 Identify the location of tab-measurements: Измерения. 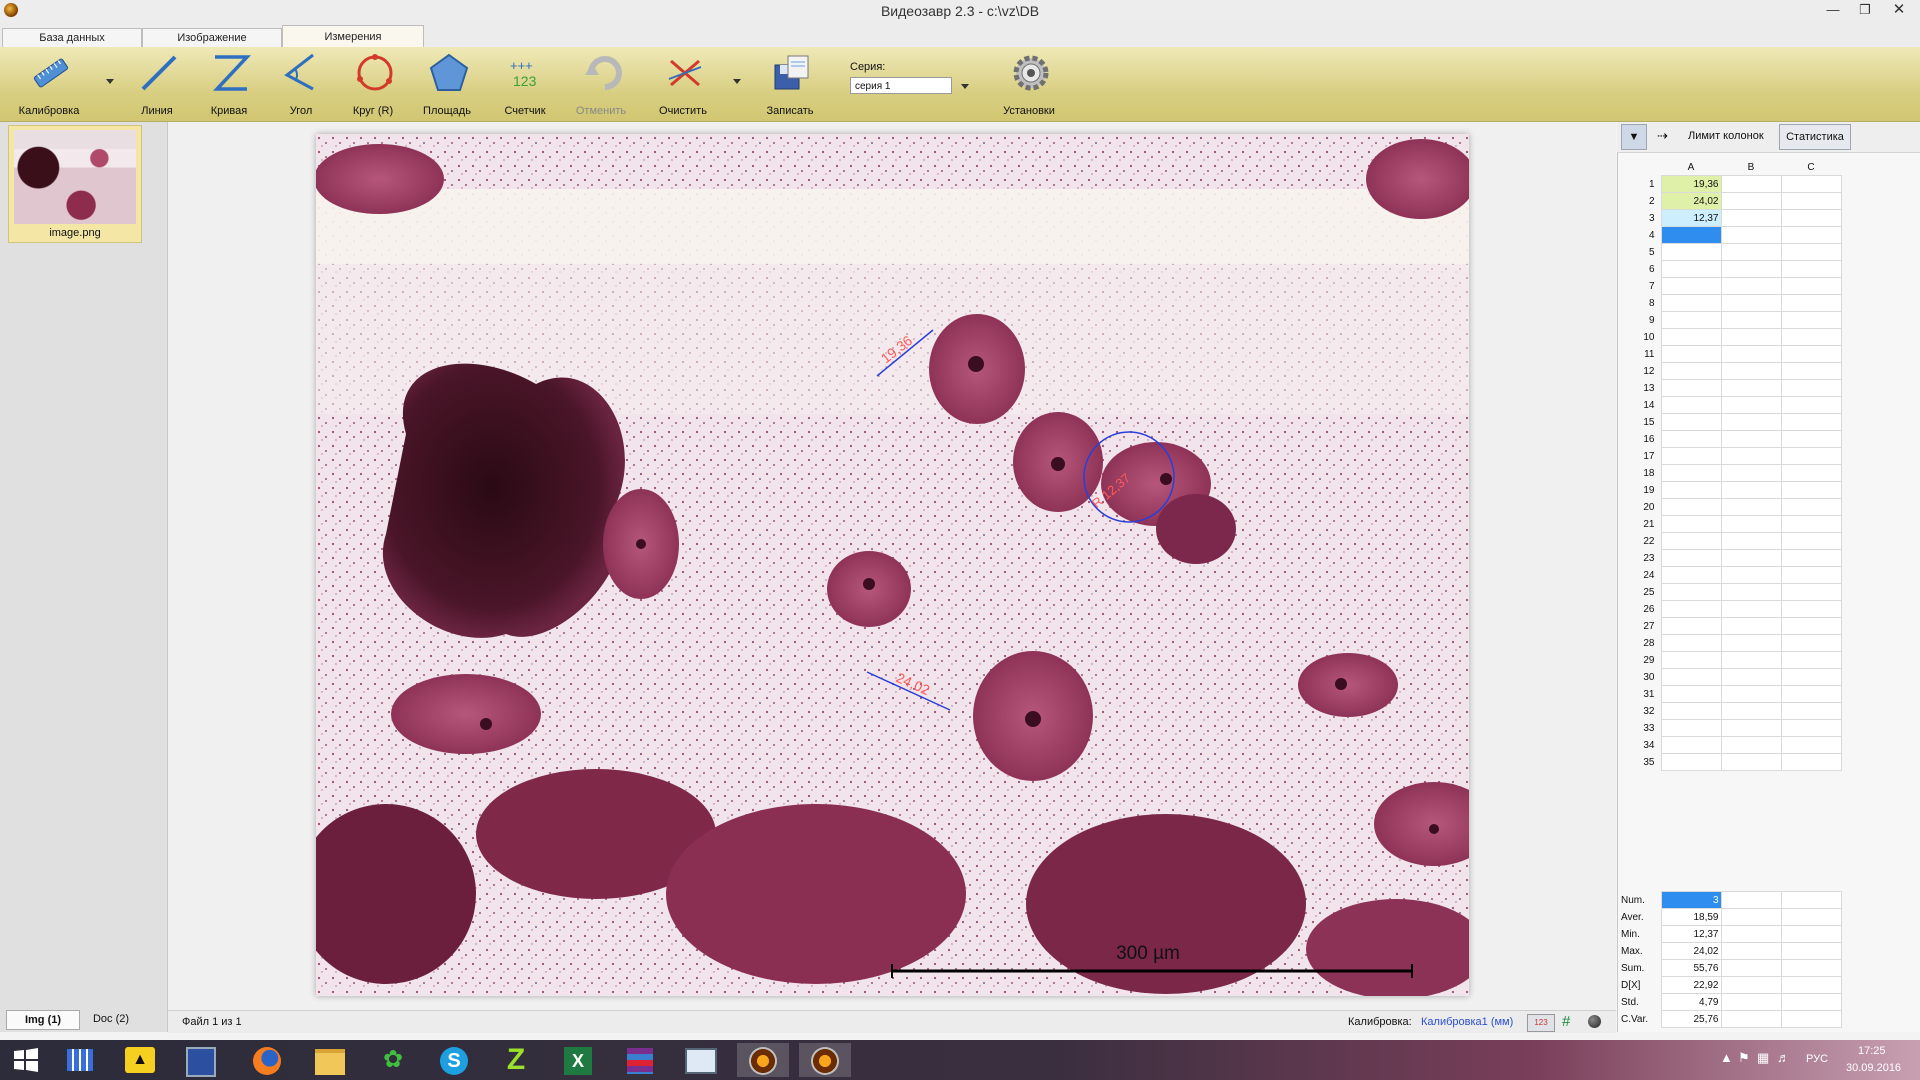
(353, 36).